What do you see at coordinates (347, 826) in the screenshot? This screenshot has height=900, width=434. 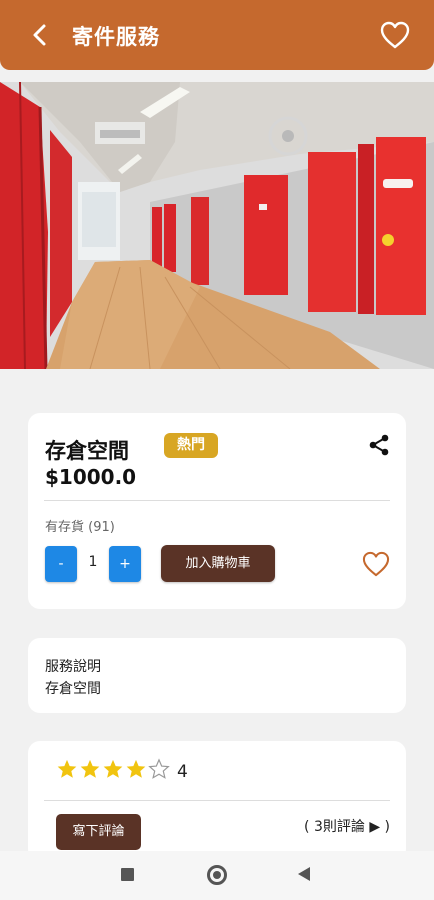 I see `reviews-count-link: ( 3則評論 ▶ )` at bounding box center [347, 826].